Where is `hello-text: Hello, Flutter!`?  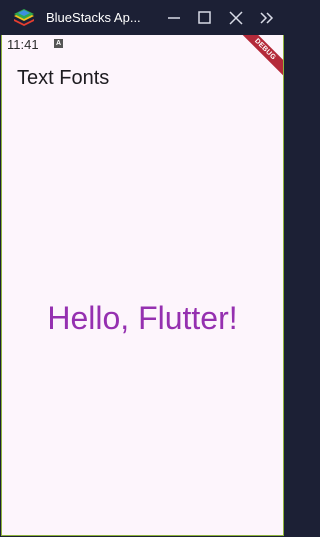
hello-text: Hello, Flutter! is located at coordinates (142, 318).